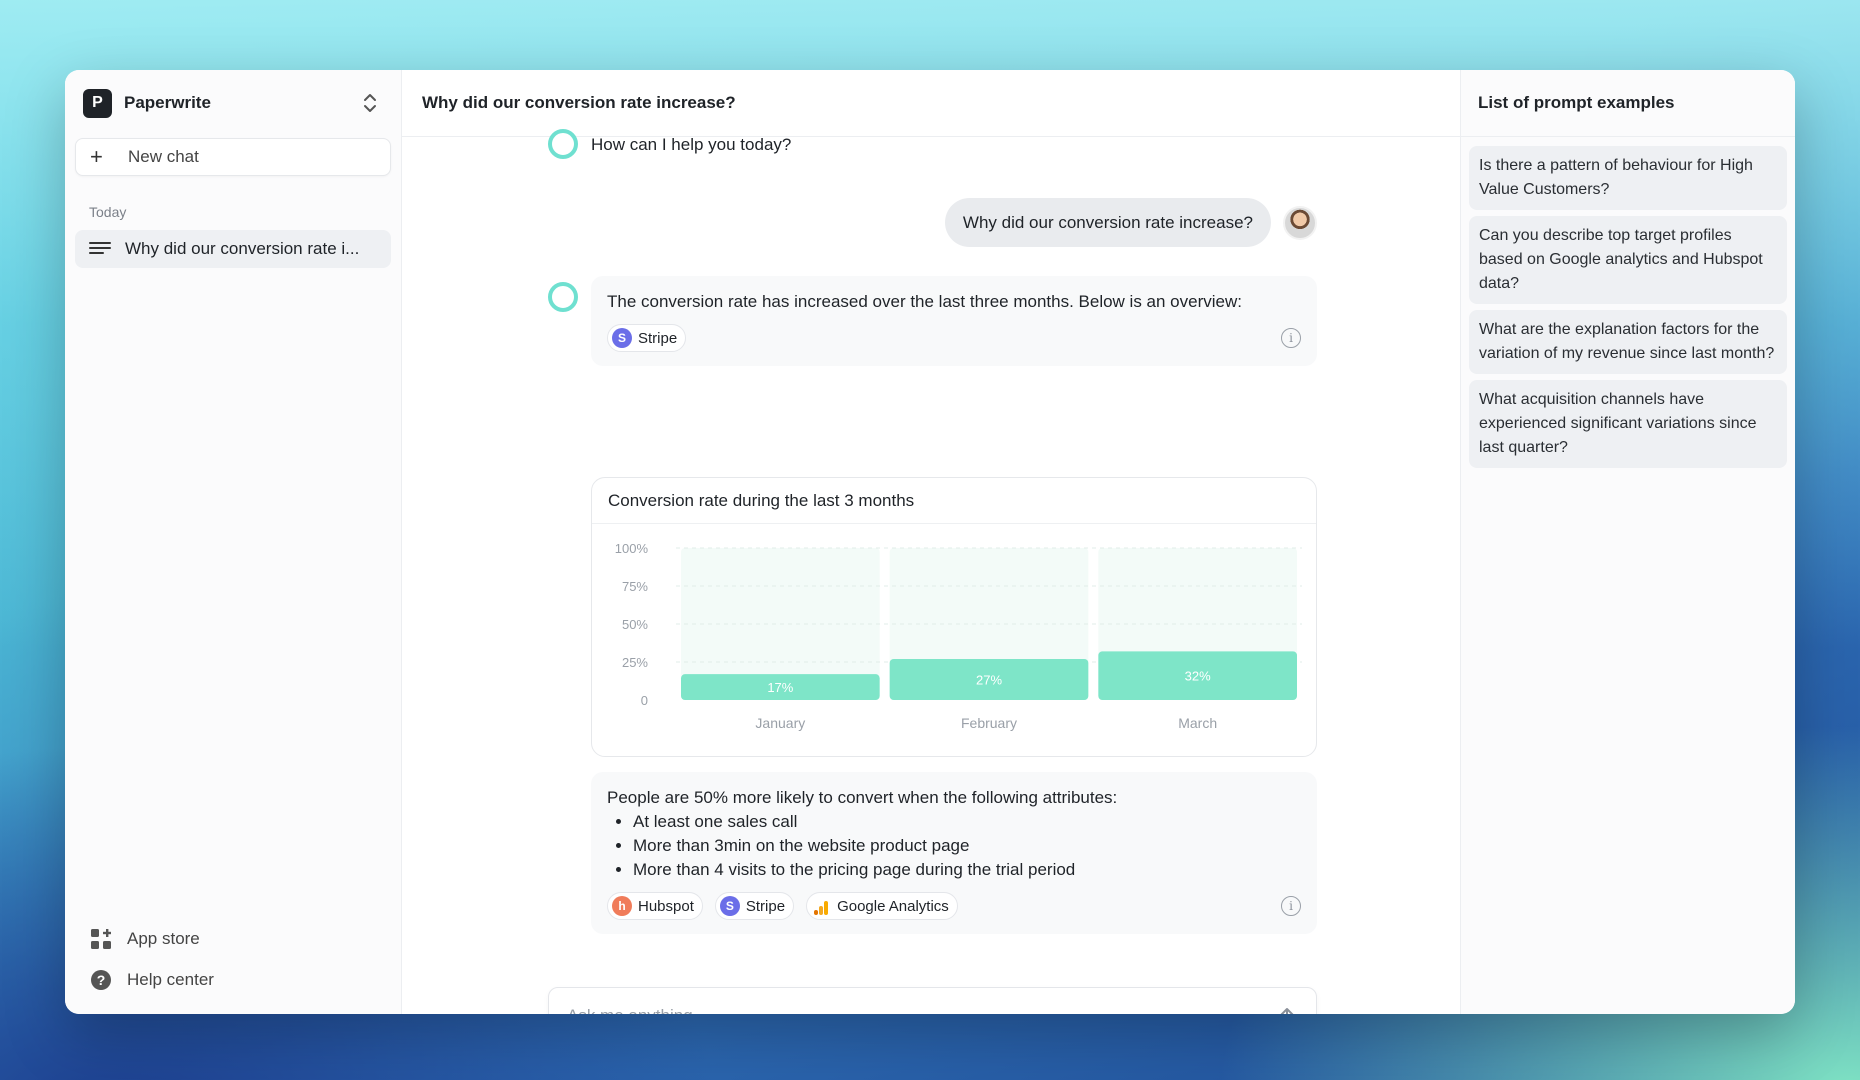 The image size is (1860, 1080). Describe the element at coordinates (921, 1010) in the screenshot. I see `chat-input` at that location.